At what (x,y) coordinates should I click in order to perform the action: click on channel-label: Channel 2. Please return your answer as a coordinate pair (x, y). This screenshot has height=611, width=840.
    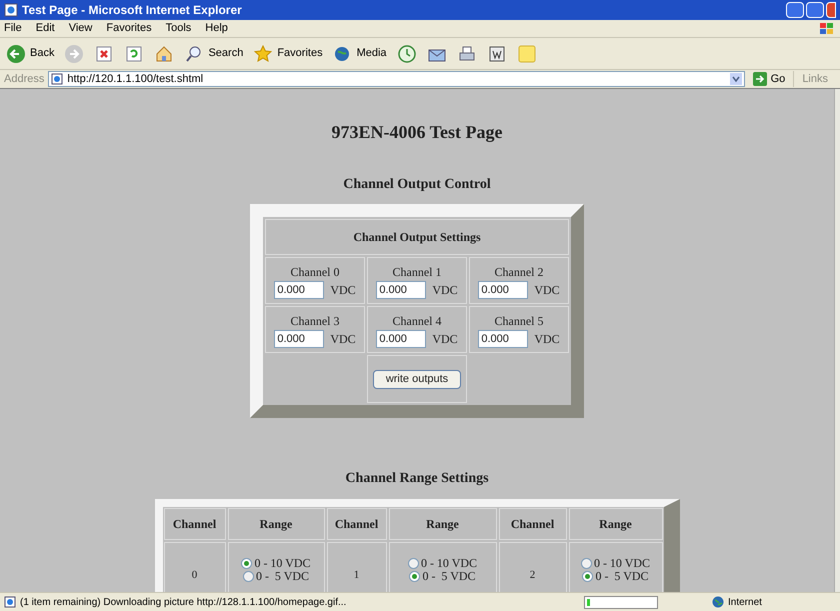
    Looking at the image, I should click on (519, 272).